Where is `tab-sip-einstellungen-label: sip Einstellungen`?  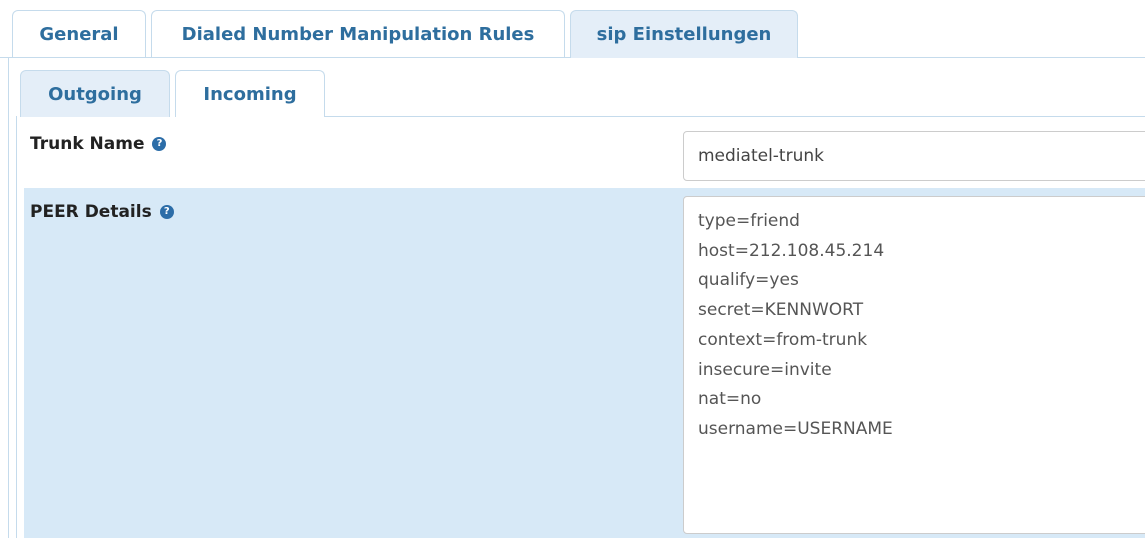
tab-sip-einstellungen-label: sip Einstellungen is located at coordinates (684, 34).